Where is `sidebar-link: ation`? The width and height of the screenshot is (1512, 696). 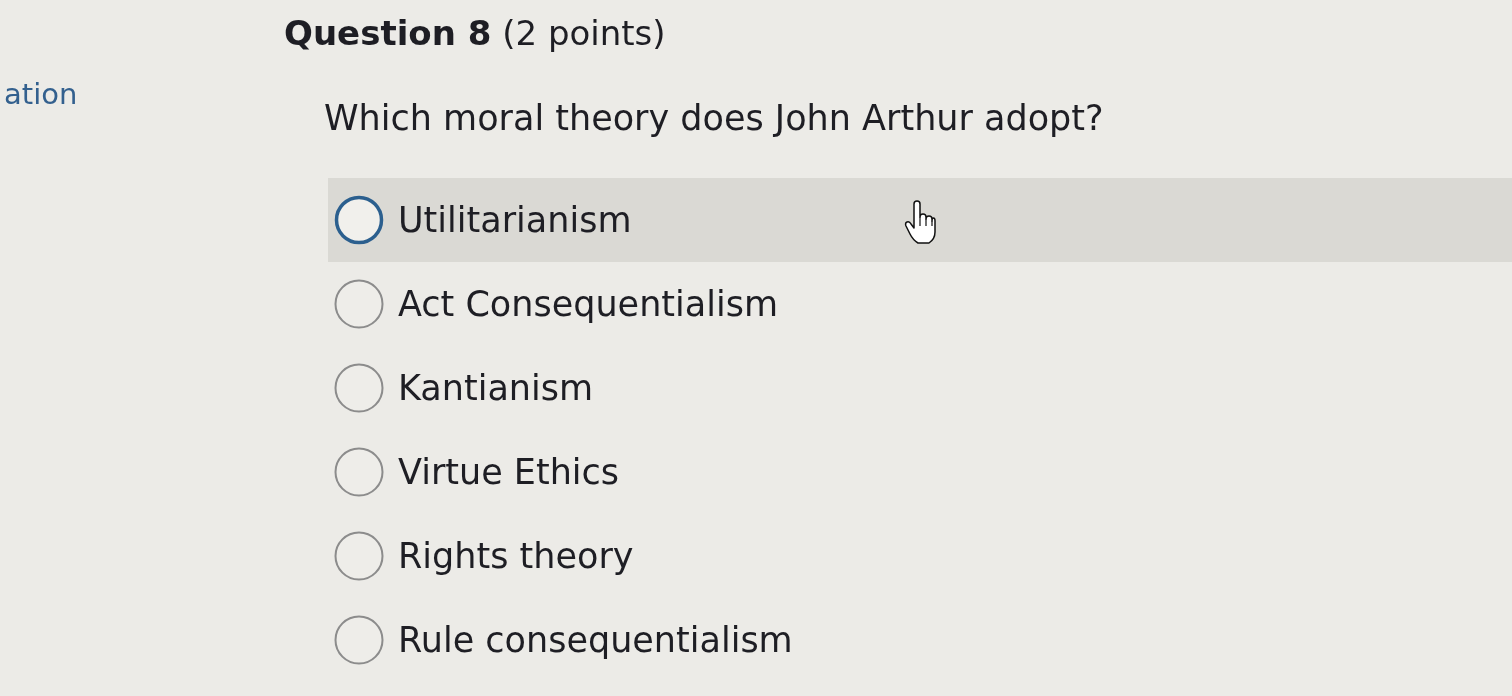
sidebar-link: ation is located at coordinates (41, 94).